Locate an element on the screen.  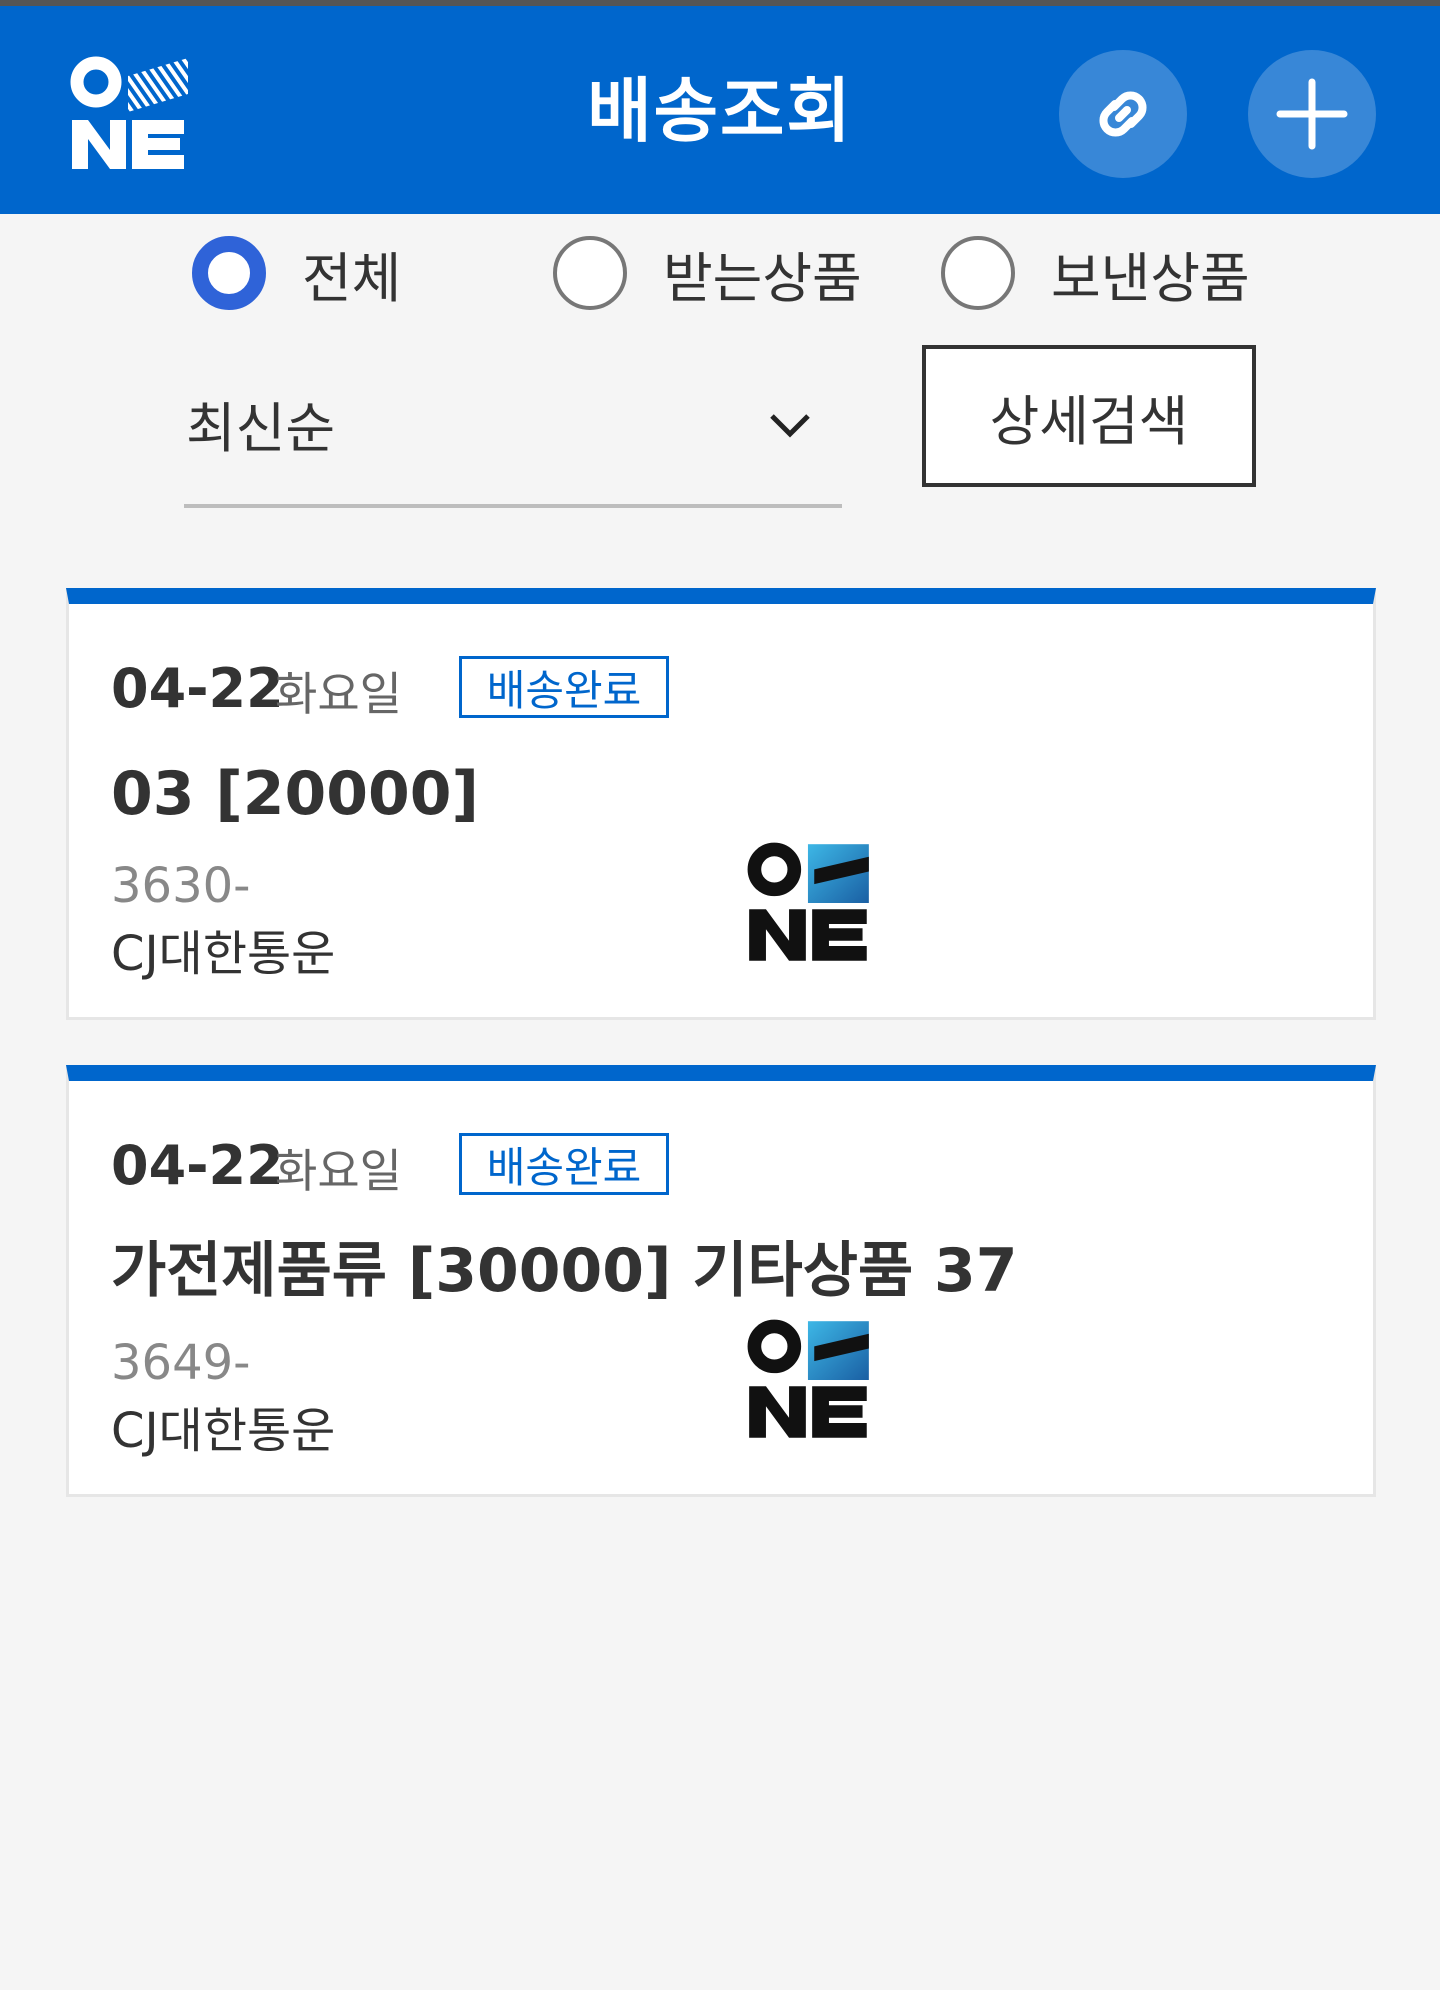
plus-icon is located at coordinates (1312, 114).